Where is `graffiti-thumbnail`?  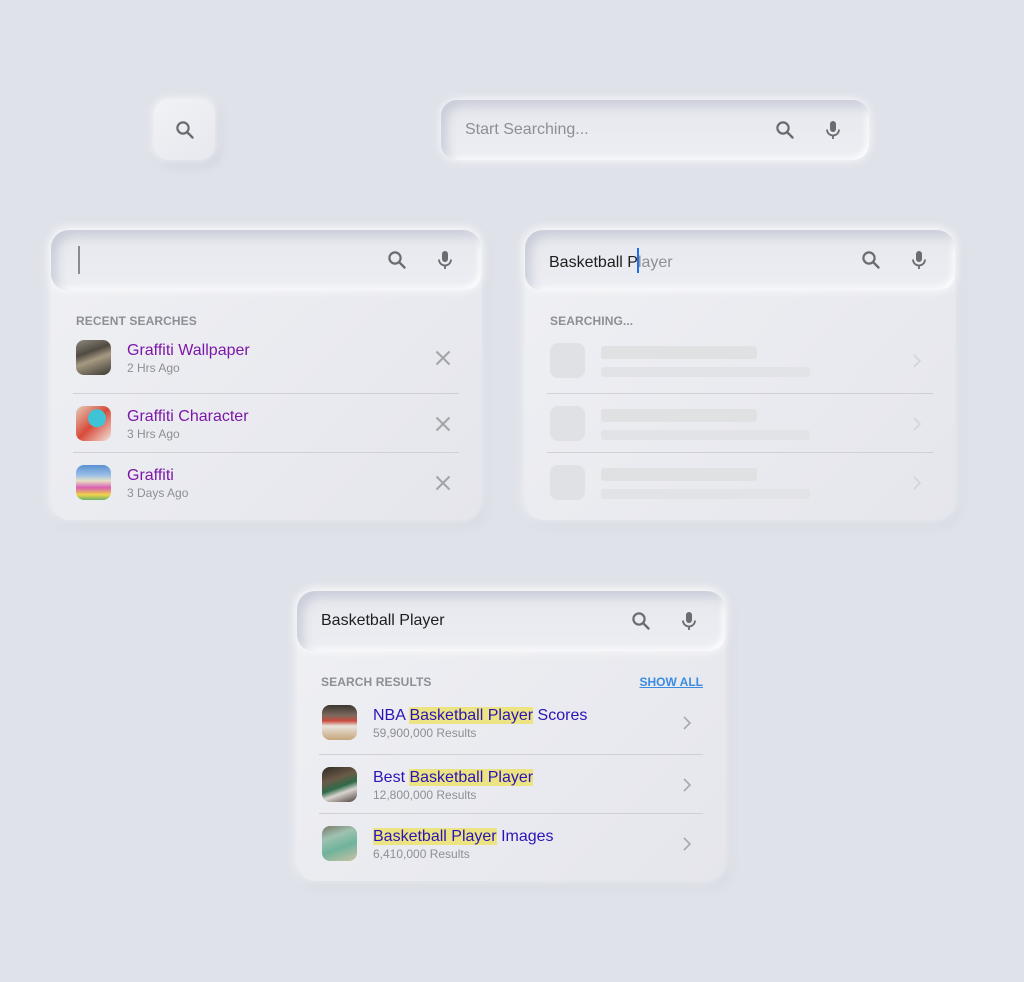 graffiti-thumbnail is located at coordinates (93, 482).